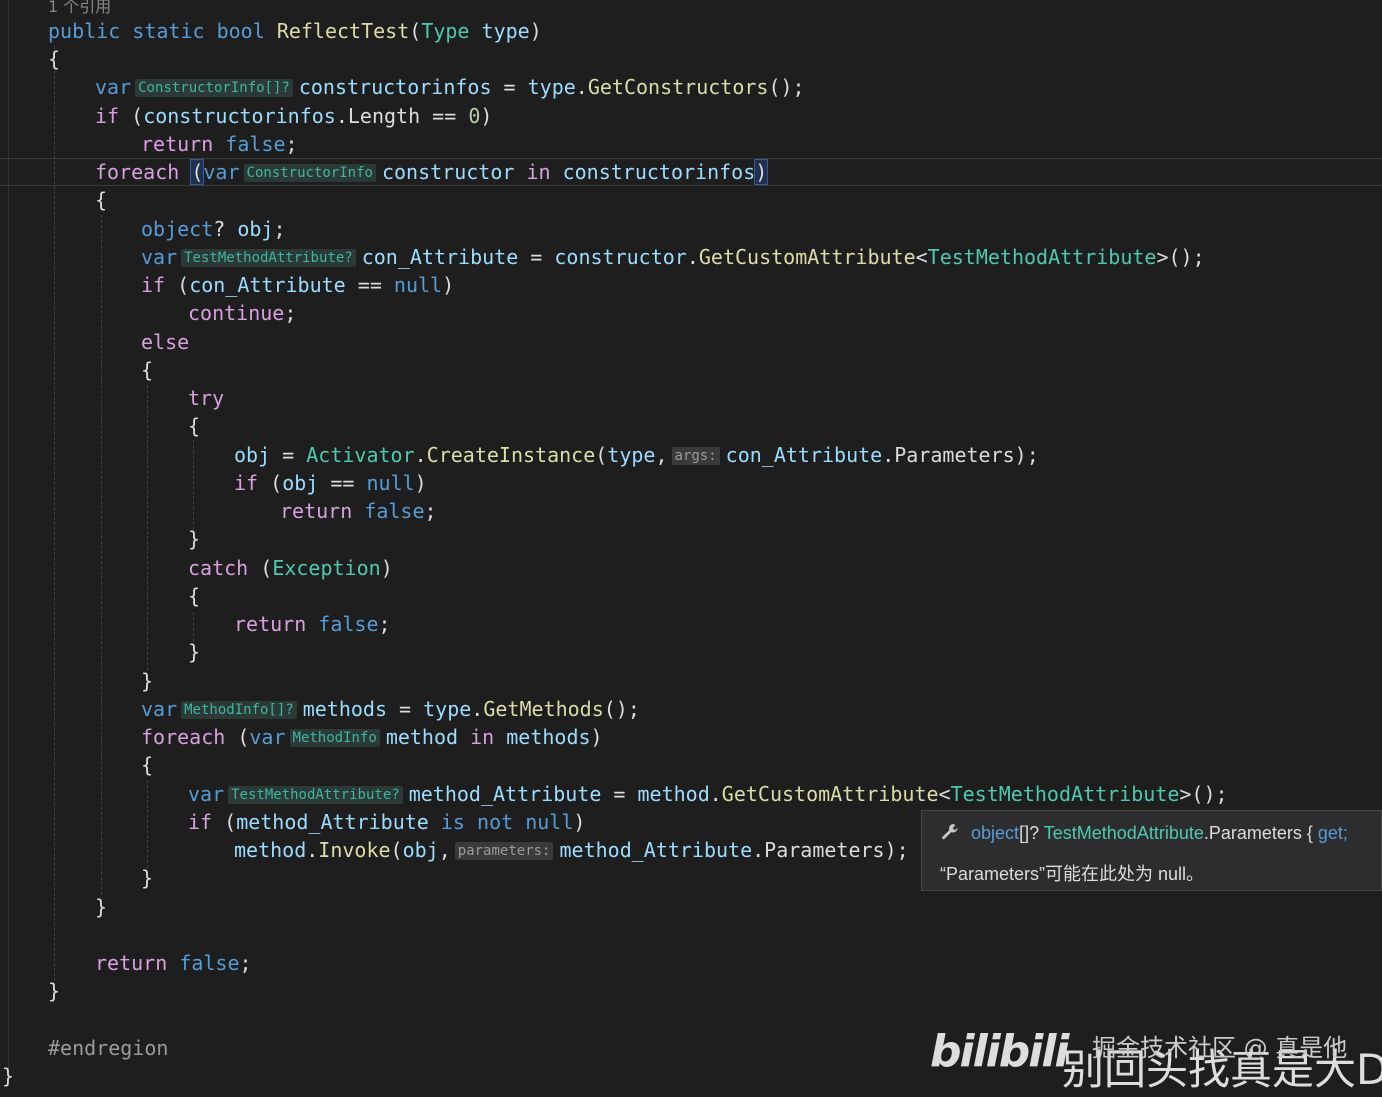 The width and height of the screenshot is (1382, 1097). What do you see at coordinates (239, 710) in the screenshot?
I see `inlay-type-hint: MethodInfo[]?` at bounding box center [239, 710].